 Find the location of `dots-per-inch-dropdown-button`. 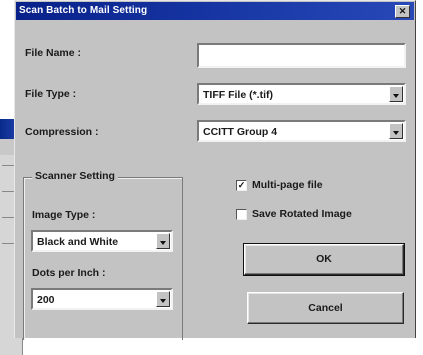

dots-per-inch-dropdown-button is located at coordinates (163, 299).